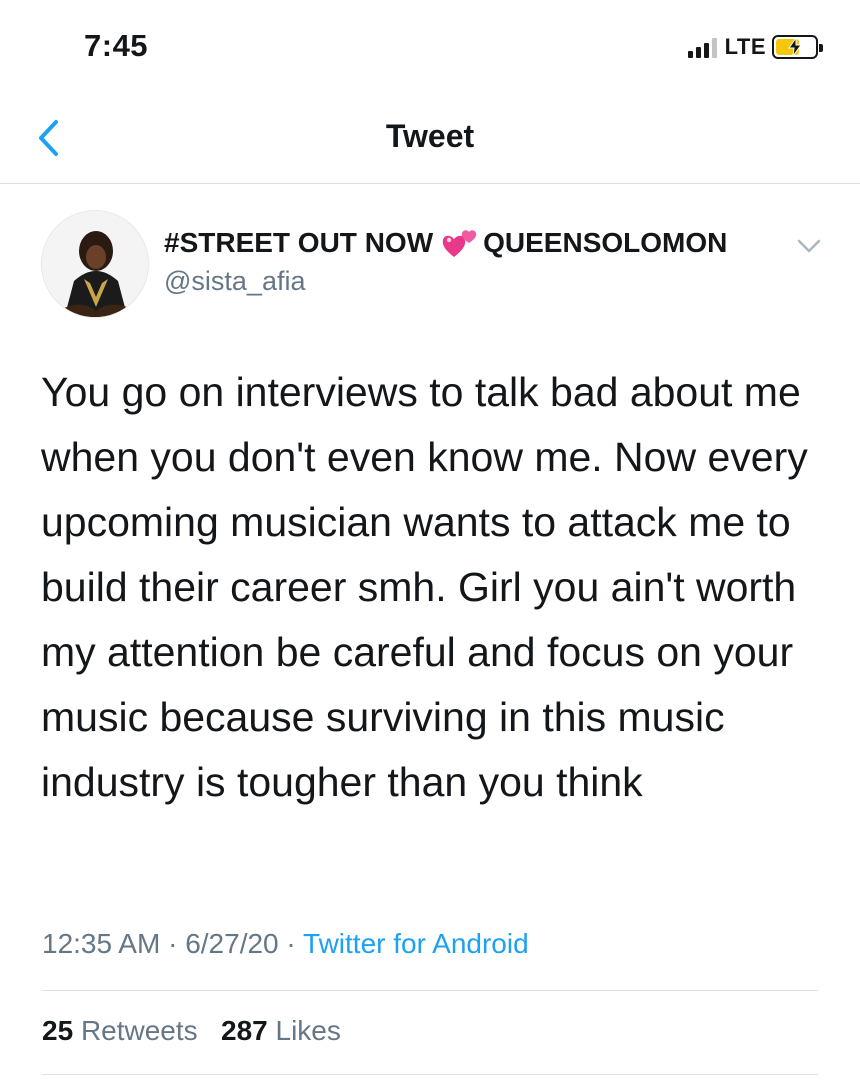  Describe the element at coordinates (702, 47) in the screenshot. I see `signal-icon` at that location.